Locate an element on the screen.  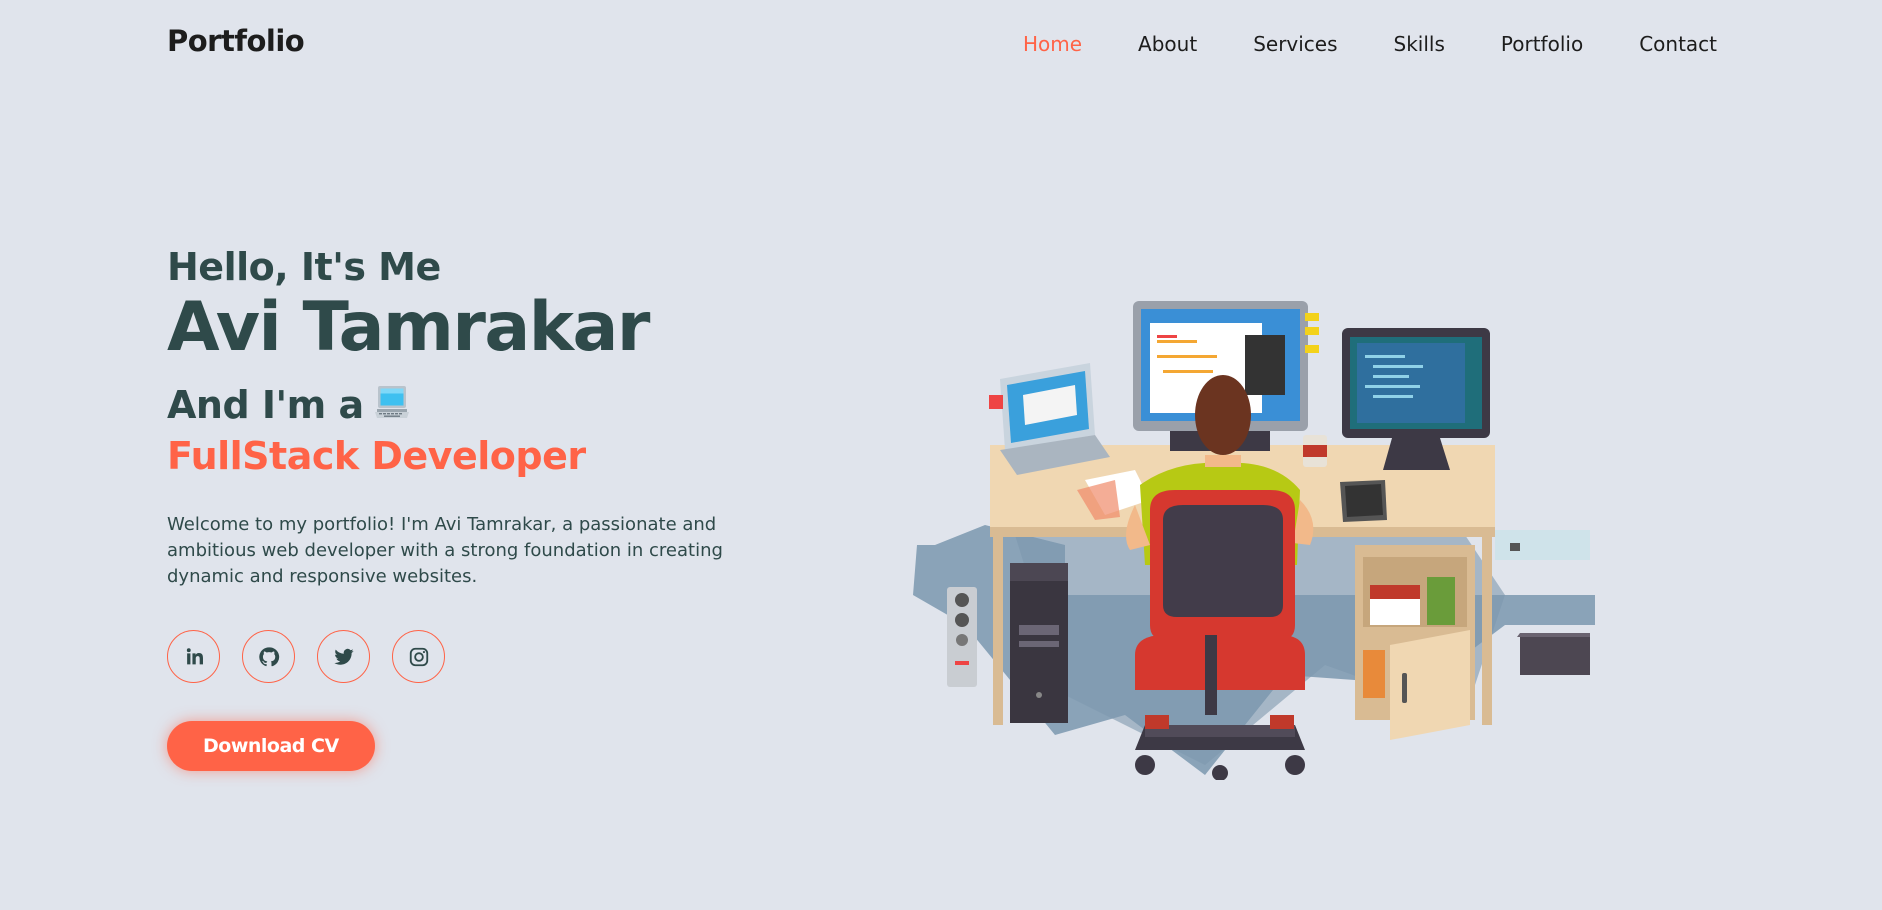
nav-link-portfolio: Portfolio is located at coordinates (1542, 44).